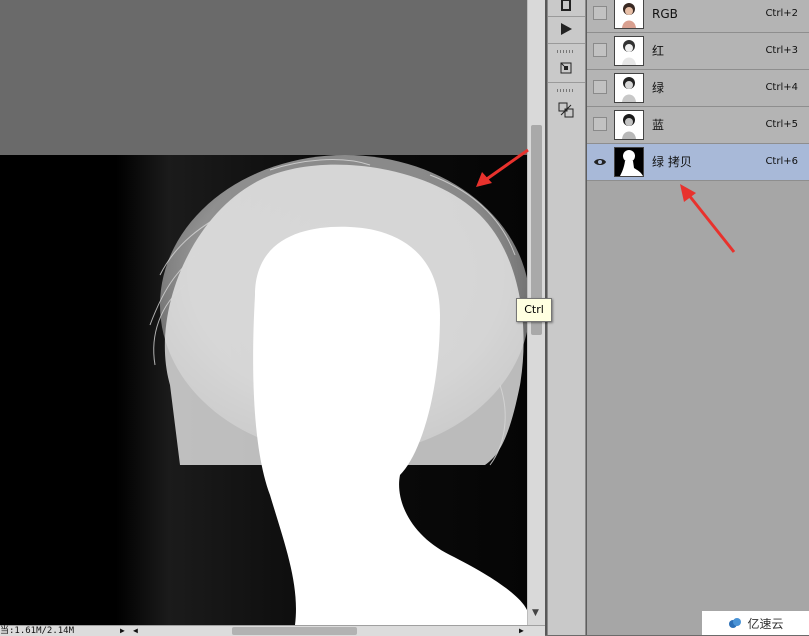 The image size is (809, 636). Describe the element at coordinates (781, 87) in the screenshot. I see `channel-shortcut: Ctrl+4` at that location.